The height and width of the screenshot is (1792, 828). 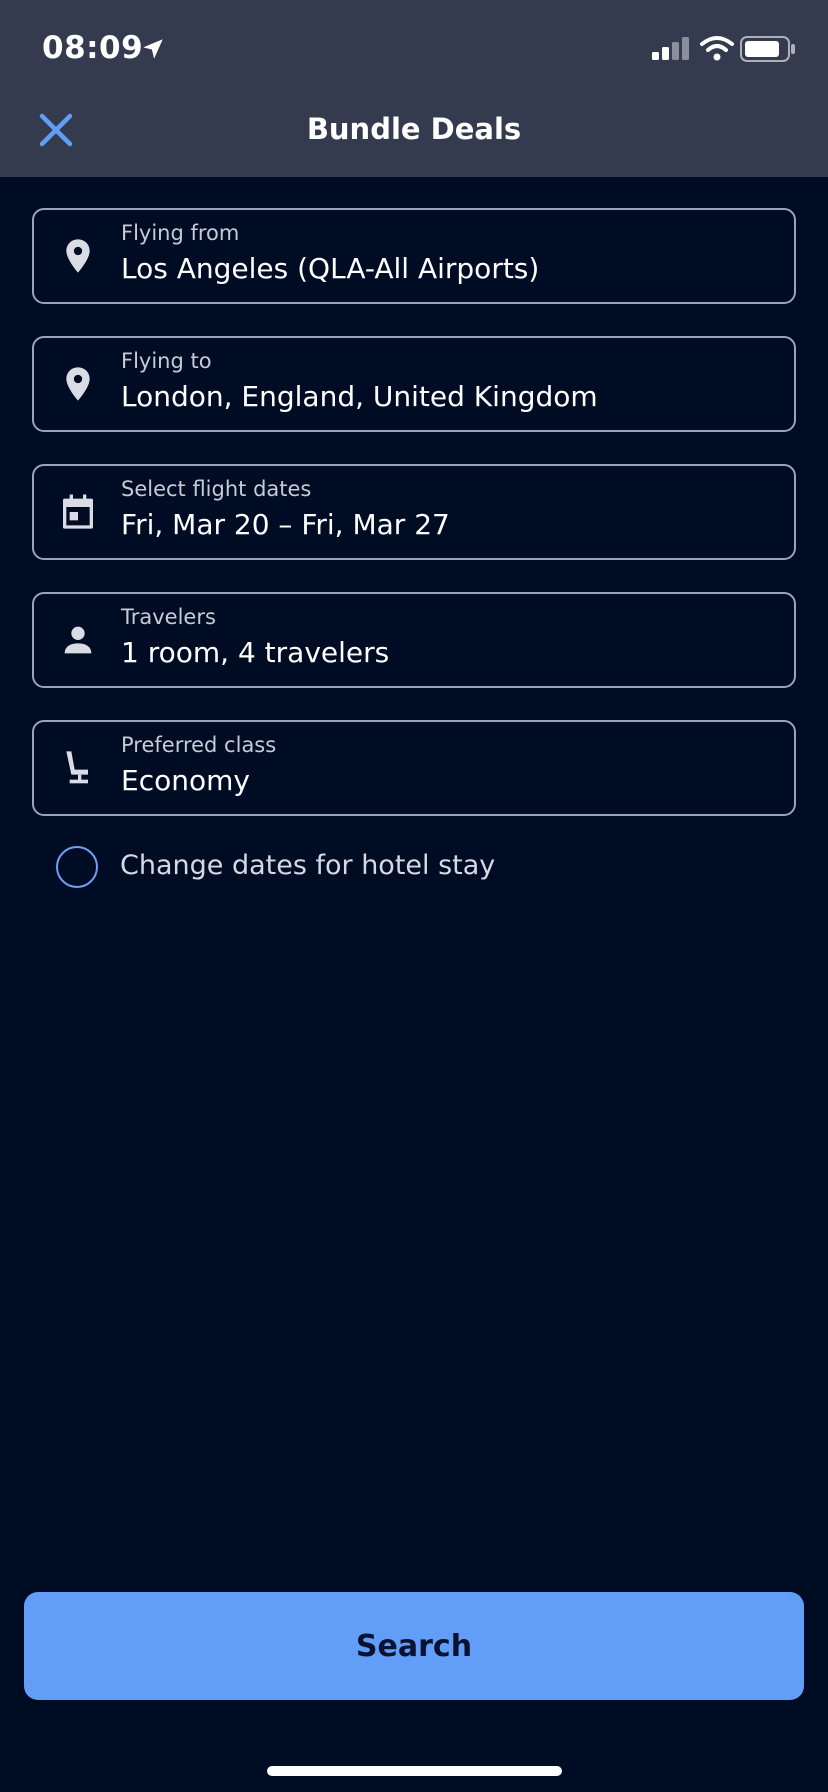 What do you see at coordinates (767, 49) in the screenshot?
I see `battery-icon` at bounding box center [767, 49].